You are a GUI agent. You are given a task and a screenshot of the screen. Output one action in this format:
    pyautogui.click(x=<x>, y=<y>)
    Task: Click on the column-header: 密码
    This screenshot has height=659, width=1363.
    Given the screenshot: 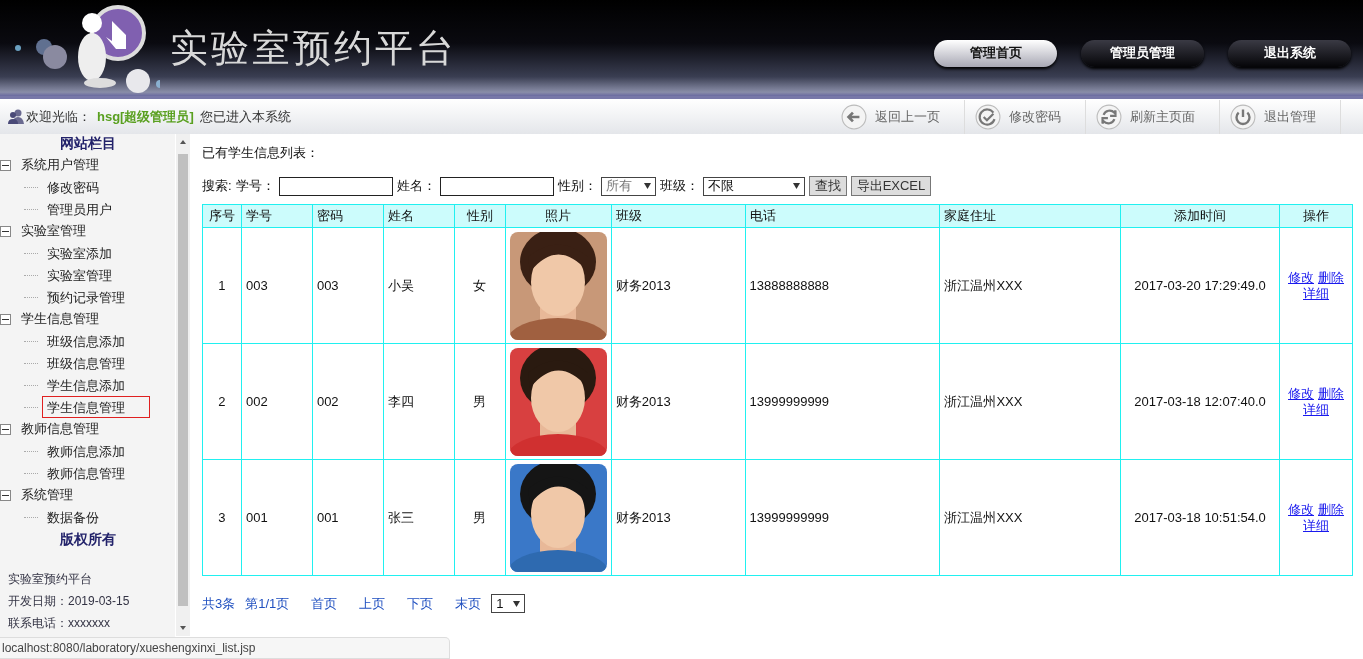 What is the action you would take?
    pyautogui.click(x=348, y=216)
    